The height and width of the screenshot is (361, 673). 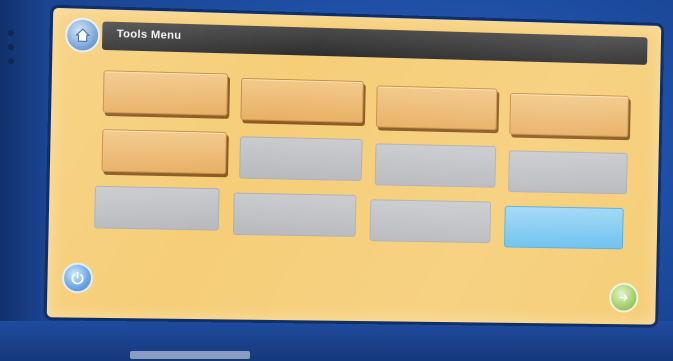 I want to click on next-arrow-icon, so click(x=624, y=298).